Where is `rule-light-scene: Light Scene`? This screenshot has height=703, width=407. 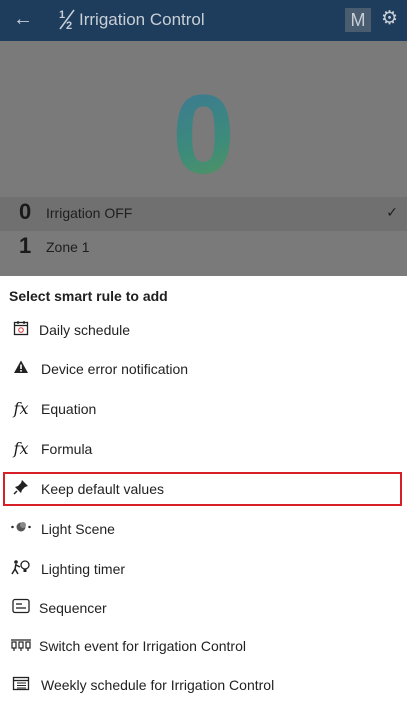
rule-light-scene: Light Scene is located at coordinates (203, 529).